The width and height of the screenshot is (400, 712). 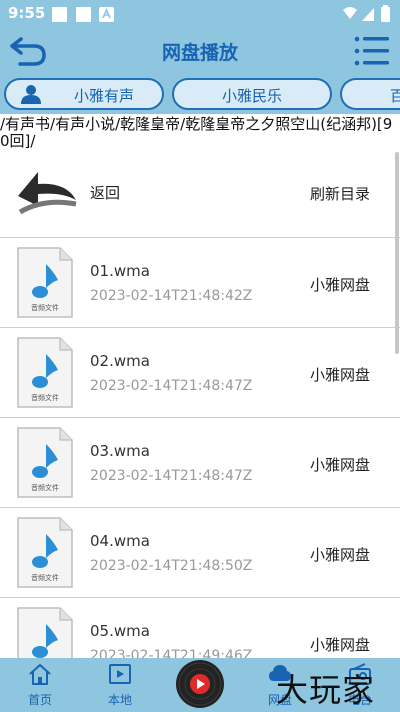 I want to click on file-date: 2023-02-14T21:49:46Z, so click(x=171, y=653).